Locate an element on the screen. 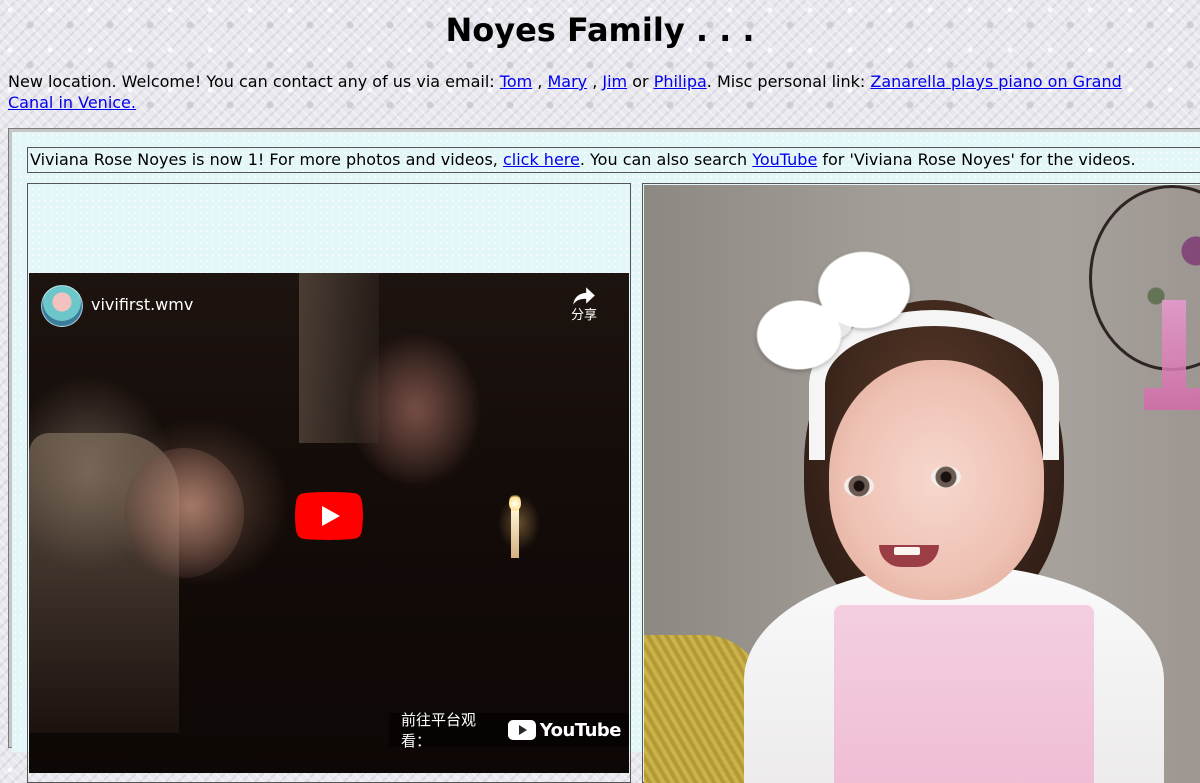  intro-separator: or is located at coordinates (640, 81).